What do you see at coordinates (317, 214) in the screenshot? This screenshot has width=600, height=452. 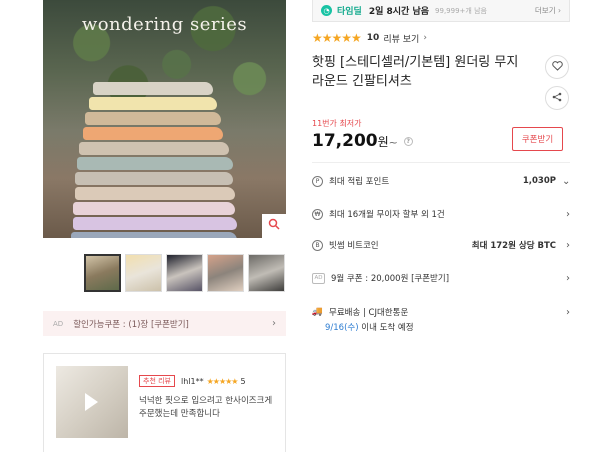 I see `benefit-icon: ₩` at bounding box center [317, 214].